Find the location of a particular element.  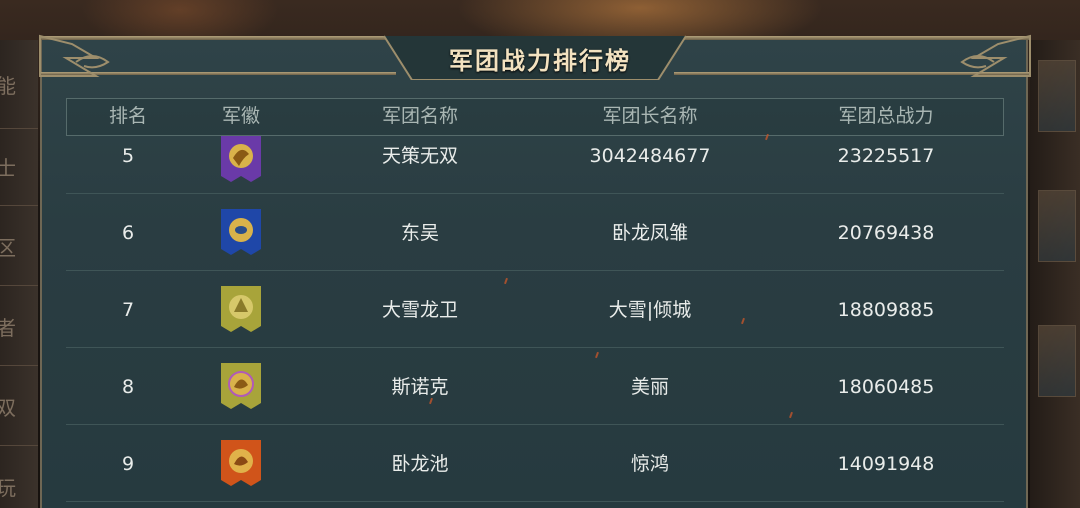

total-power-cell: 14091948 is located at coordinates (886, 464).